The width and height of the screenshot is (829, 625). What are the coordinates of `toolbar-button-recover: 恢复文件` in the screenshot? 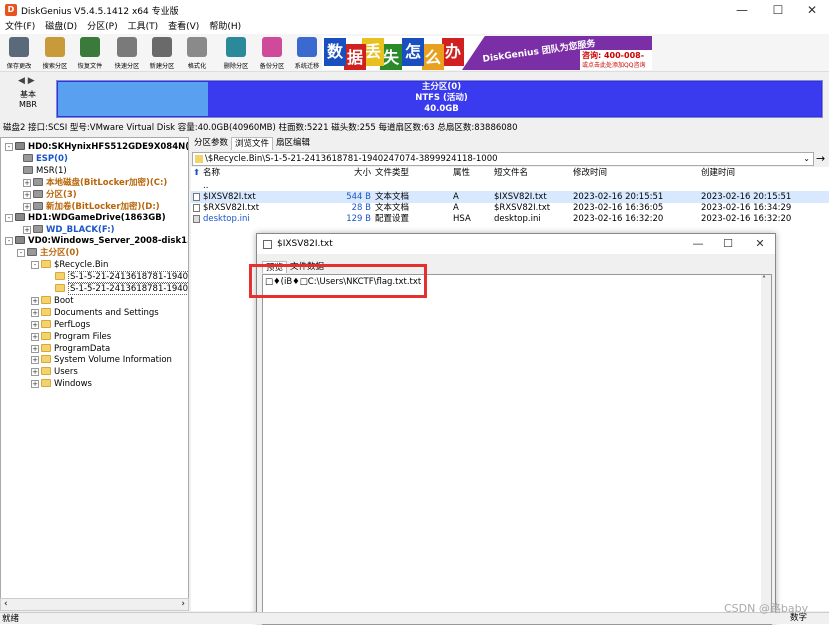 It's located at (90, 53).